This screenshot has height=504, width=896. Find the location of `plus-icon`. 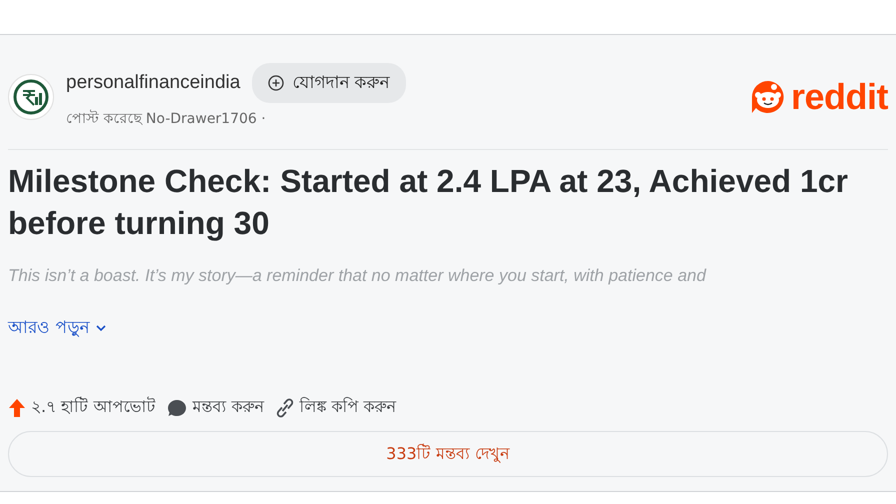

plus-icon is located at coordinates (276, 83).